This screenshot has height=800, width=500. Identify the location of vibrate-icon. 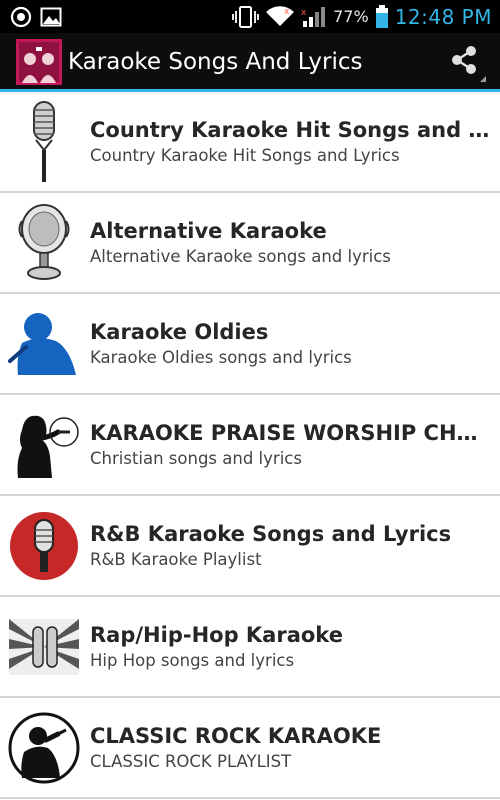
(245, 17).